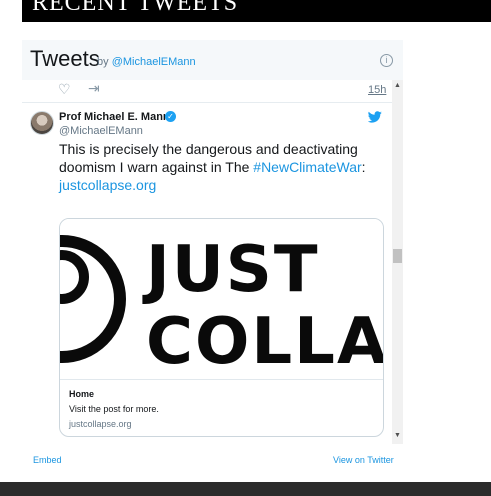 This screenshot has height=496, width=491. Describe the element at coordinates (114, 117) in the screenshot. I see `author-name: Prof Michael E. Mann` at that location.